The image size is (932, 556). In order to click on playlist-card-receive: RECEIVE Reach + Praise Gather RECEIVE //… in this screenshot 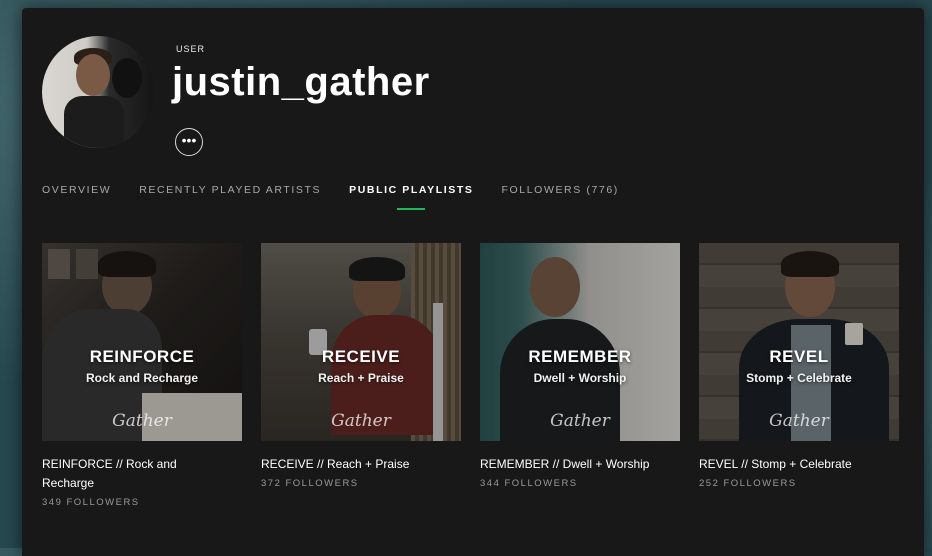, I will do `click(361, 366)`.